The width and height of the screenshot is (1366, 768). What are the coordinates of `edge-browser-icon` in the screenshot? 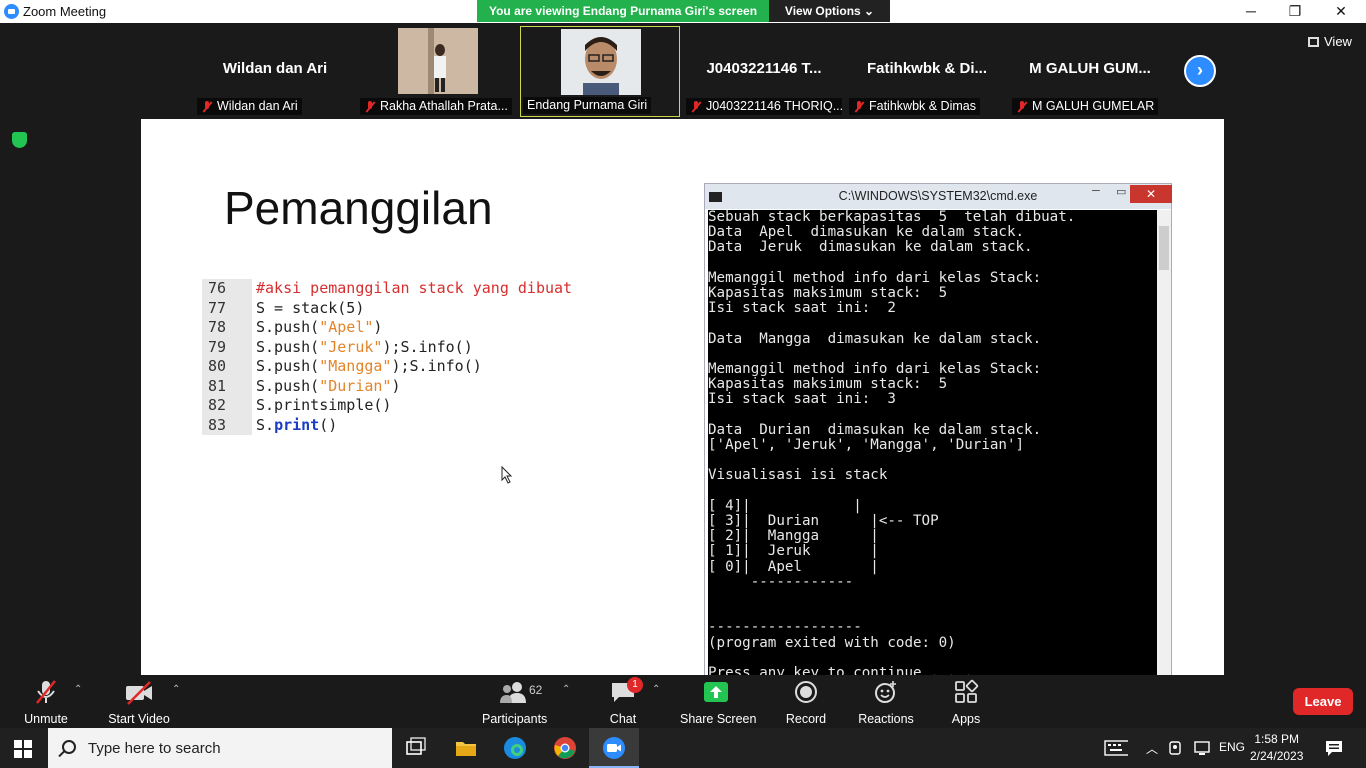 It's located at (515, 748).